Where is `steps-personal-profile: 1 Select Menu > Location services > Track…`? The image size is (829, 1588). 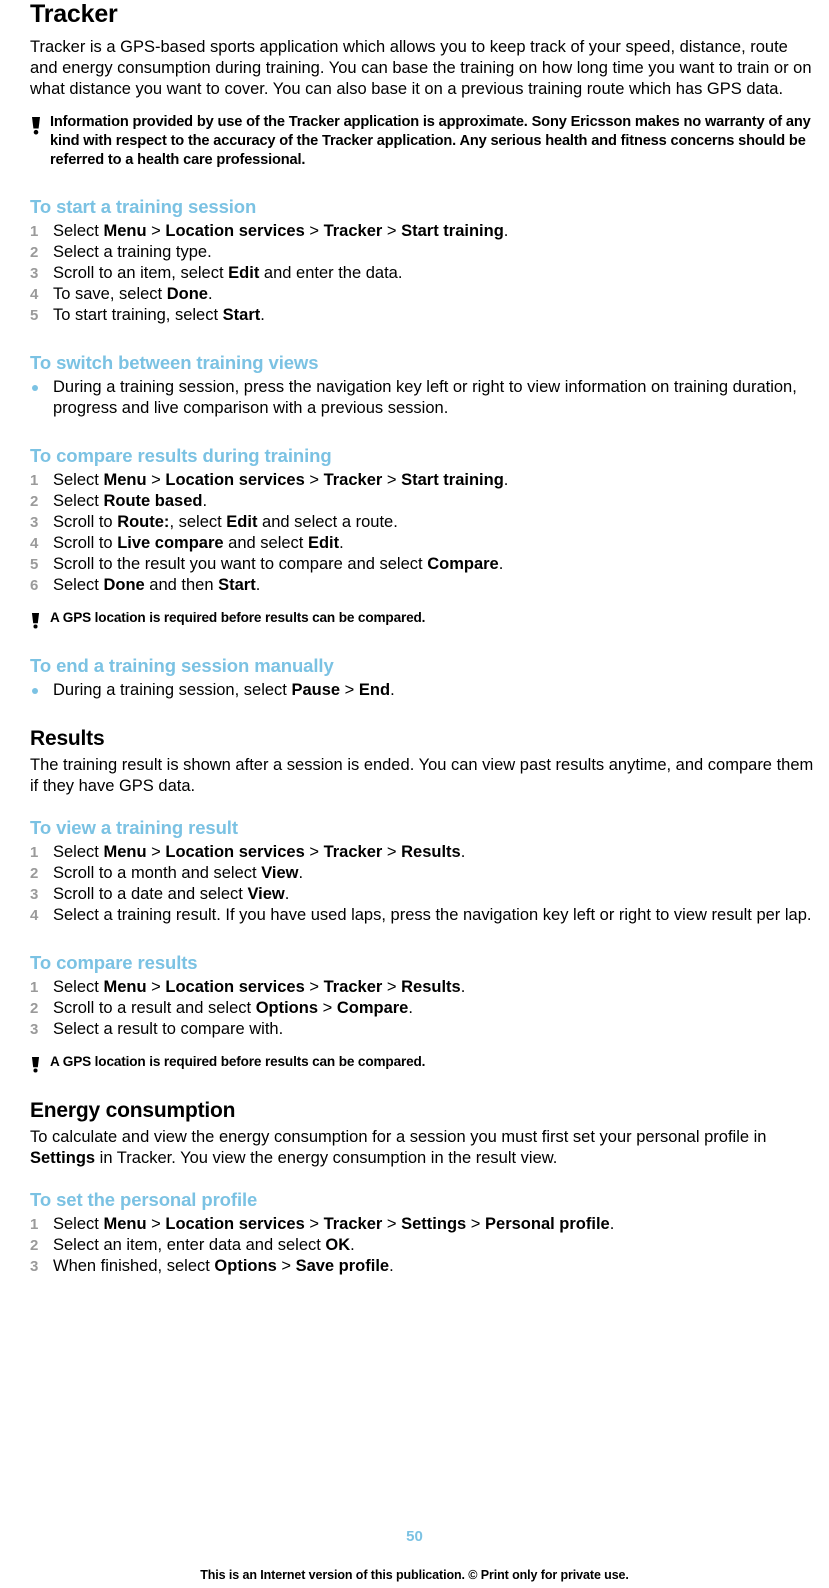
steps-personal-profile: 1 Select Menu > Location services > Track… is located at coordinates (424, 1245).